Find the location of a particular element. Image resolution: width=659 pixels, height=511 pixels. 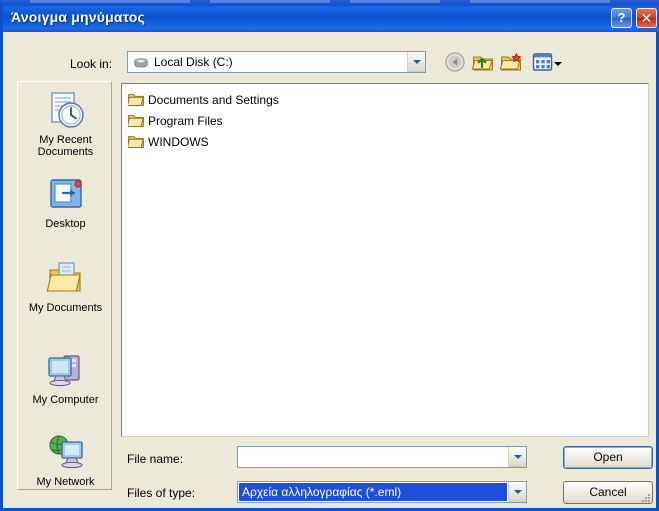

views-icon is located at coordinates (542, 62).